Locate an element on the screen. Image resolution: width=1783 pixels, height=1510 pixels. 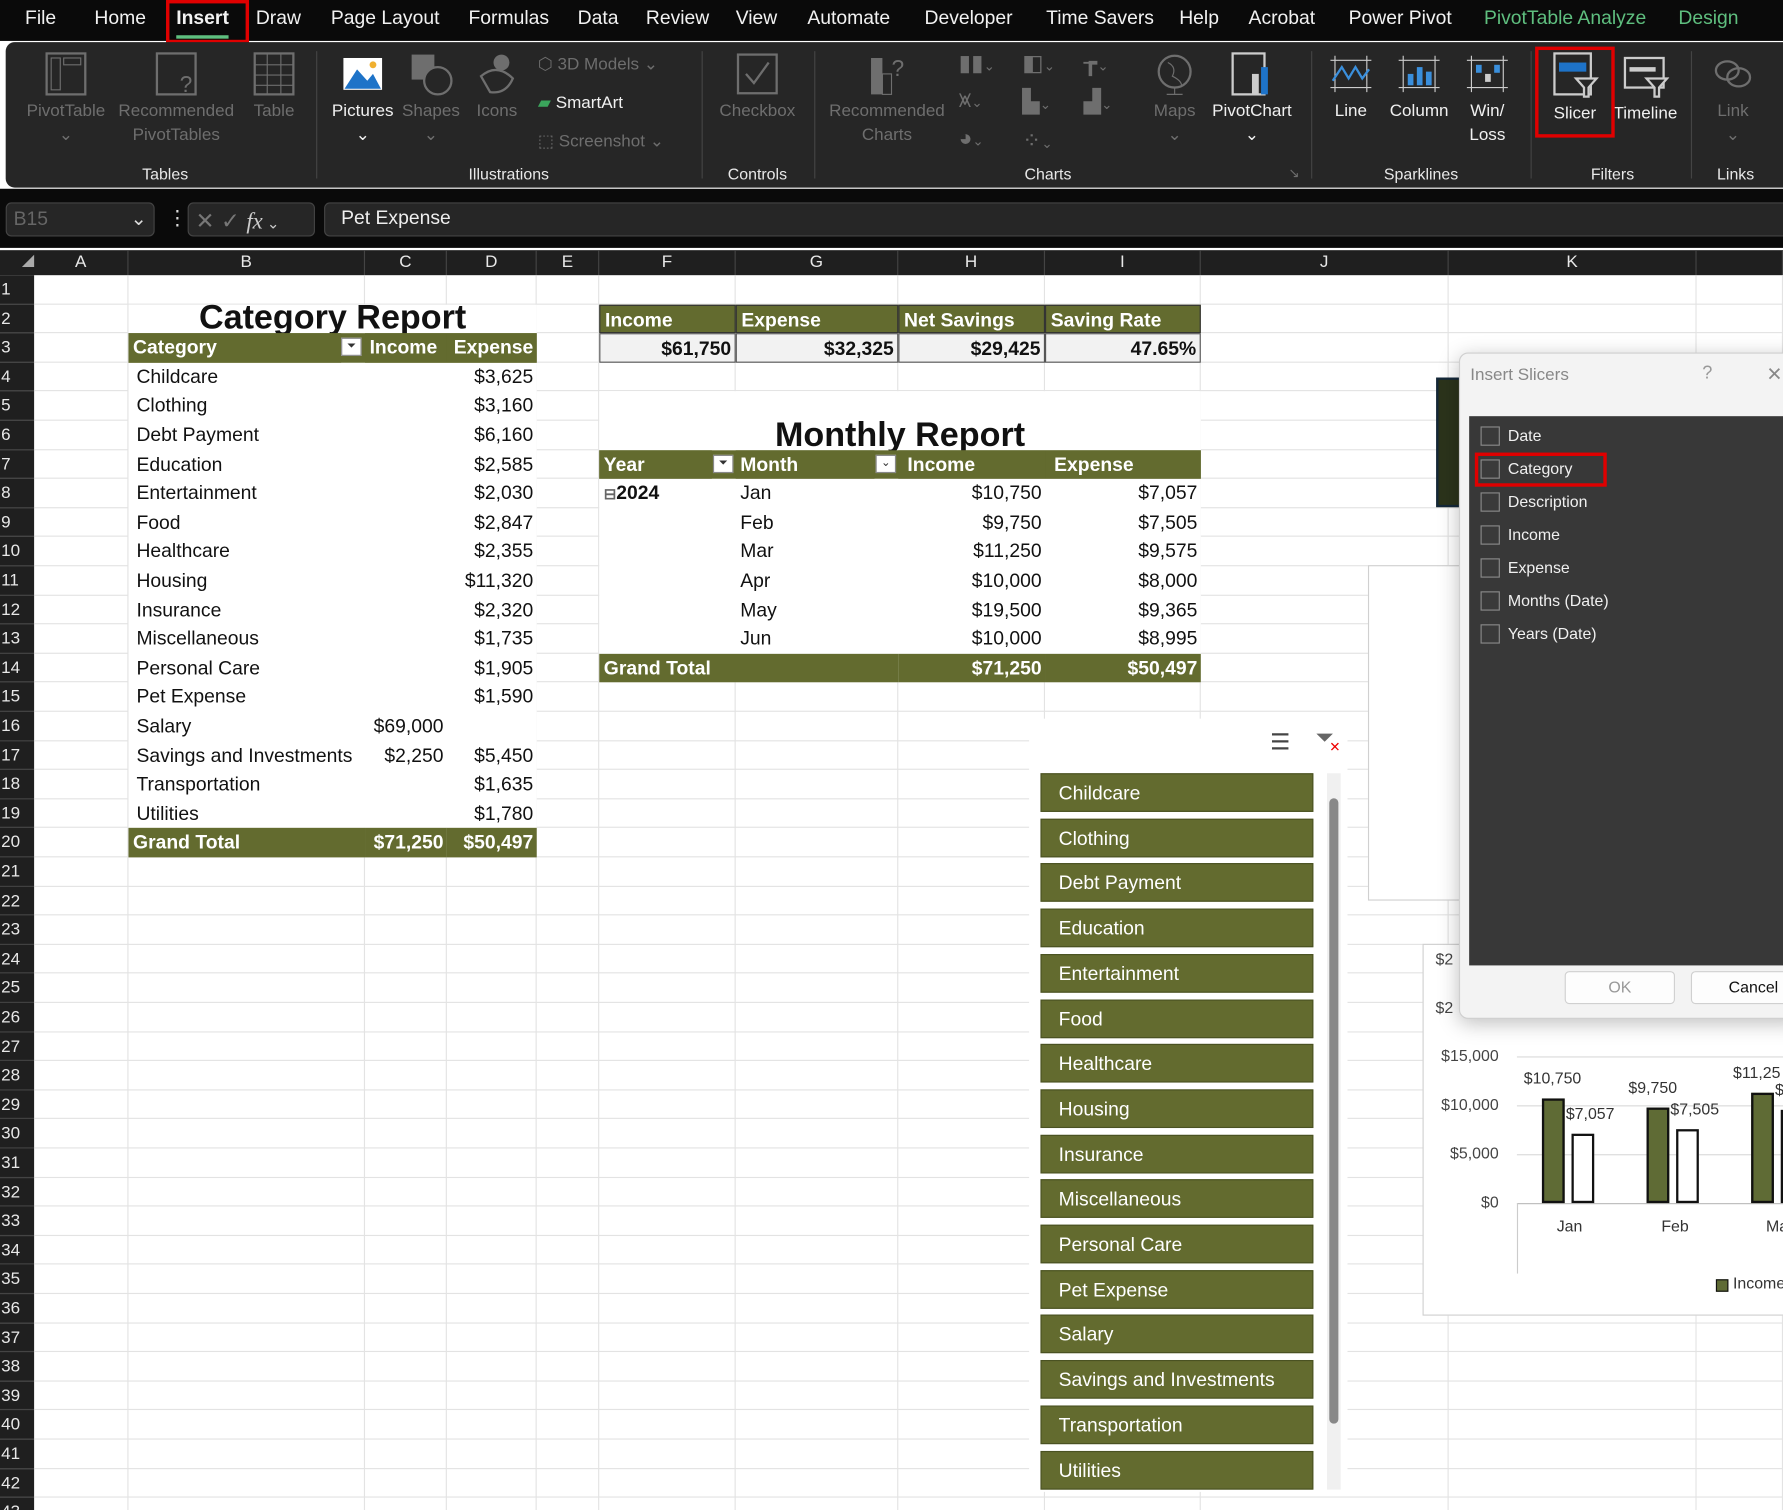
row-header: 25 is located at coordinates (17, 988).